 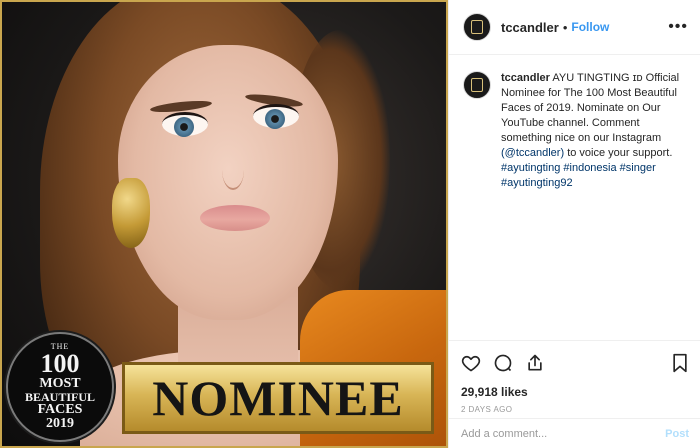 What do you see at coordinates (574, 377) in the screenshot?
I see `post-actions: 29,918 likes 2 DAYS AGO` at bounding box center [574, 377].